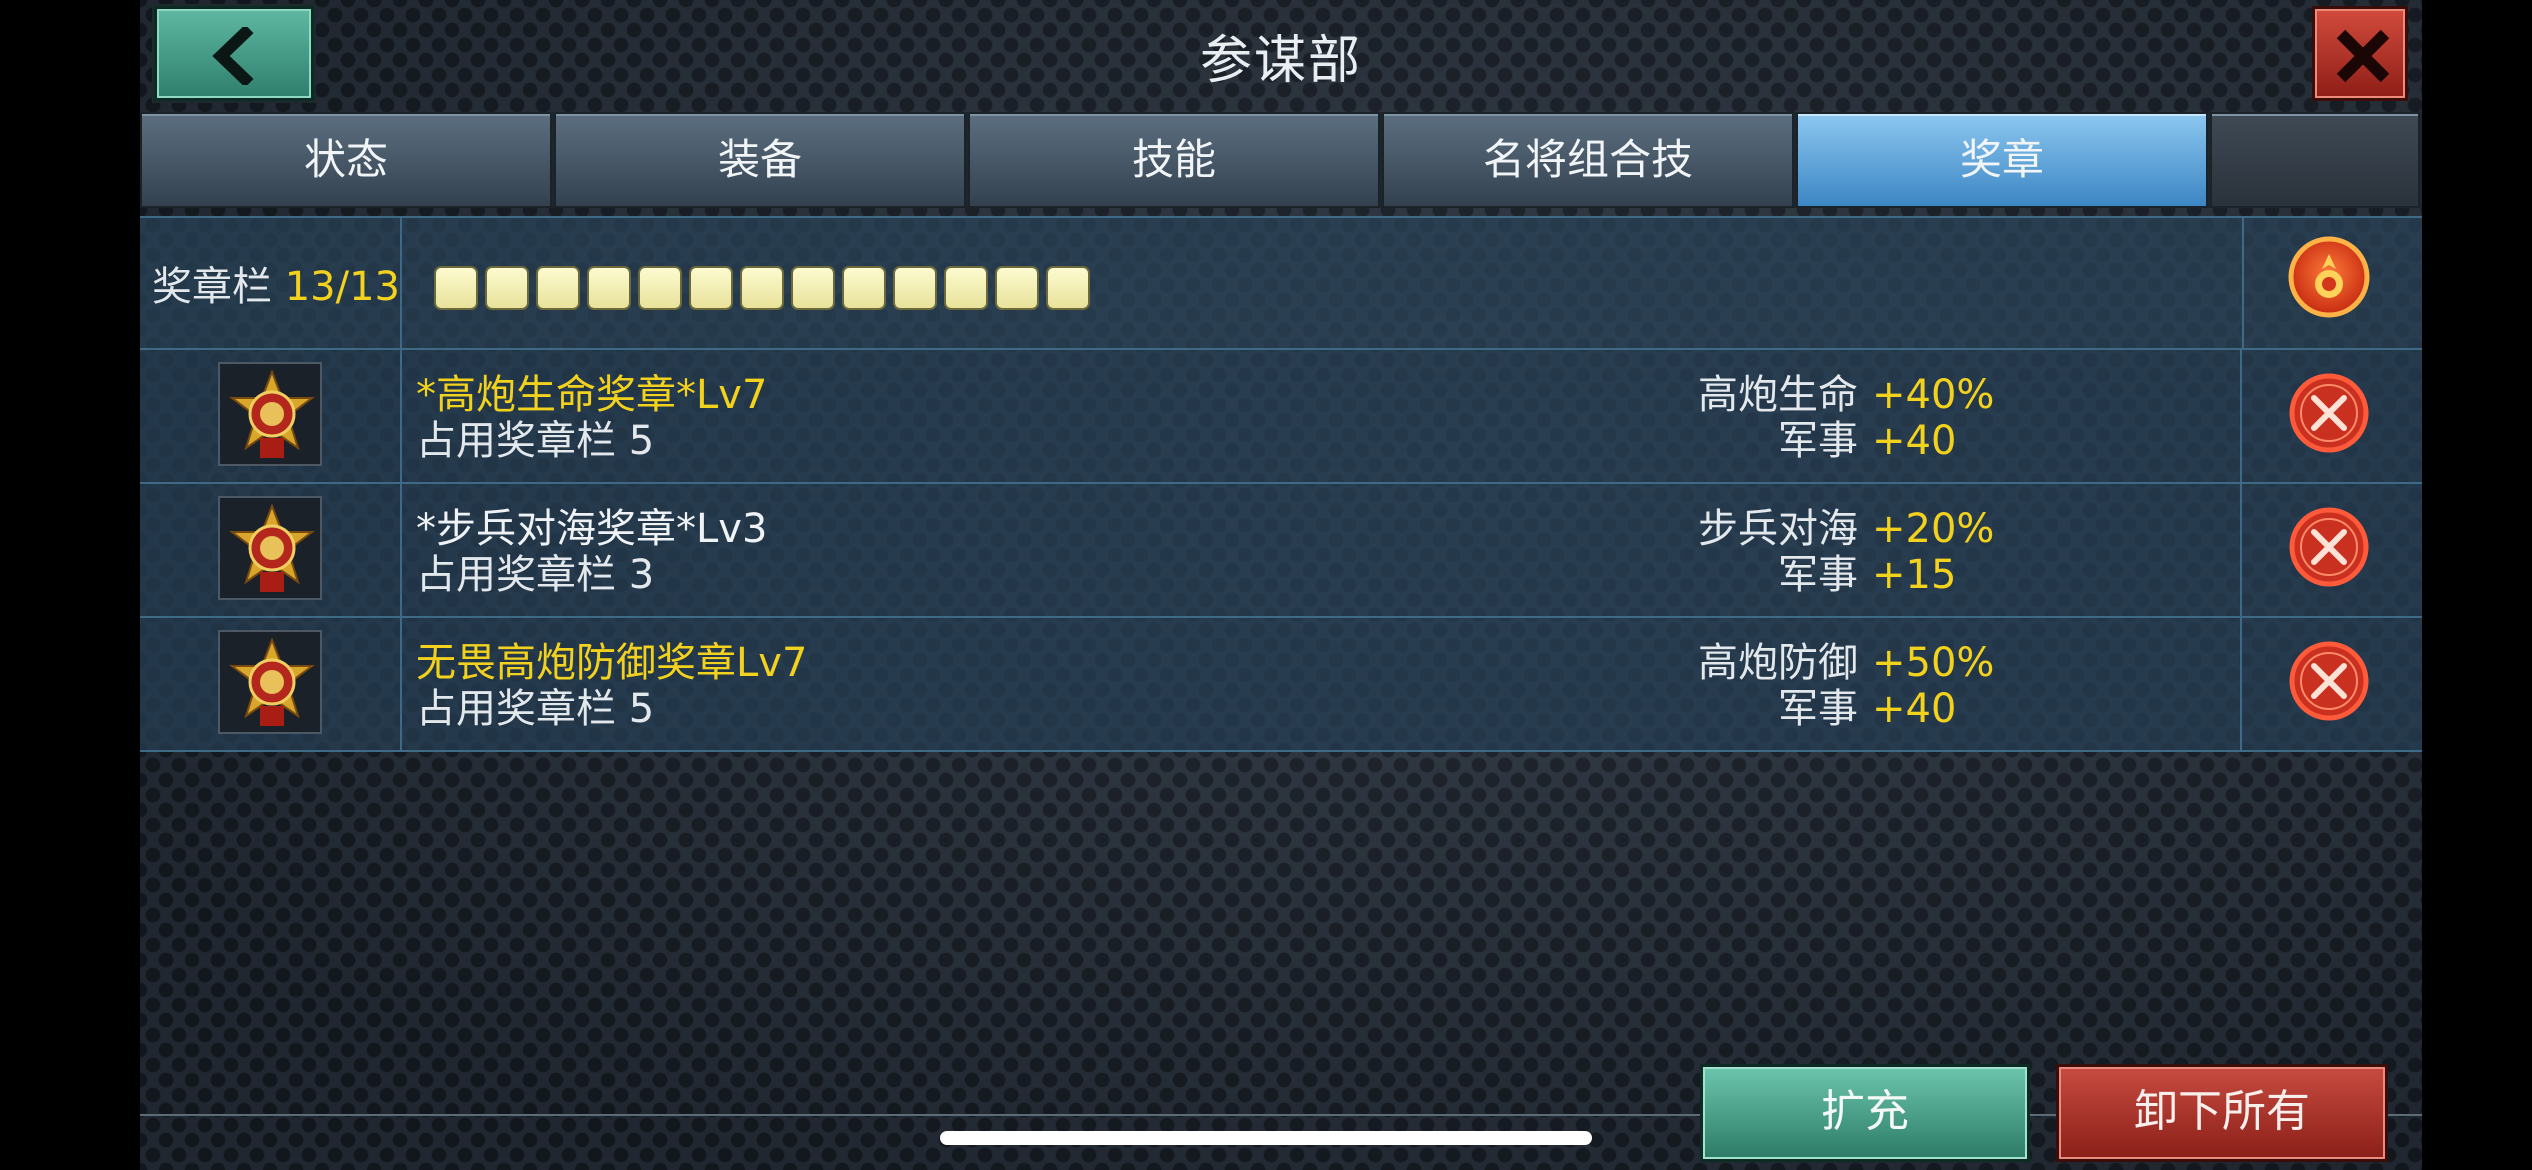 The width and height of the screenshot is (2532, 1170). Describe the element at coordinates (1281, 283) in the screenshot. I see `medal-slot-bar: 奖章栏 13/13` at that location.